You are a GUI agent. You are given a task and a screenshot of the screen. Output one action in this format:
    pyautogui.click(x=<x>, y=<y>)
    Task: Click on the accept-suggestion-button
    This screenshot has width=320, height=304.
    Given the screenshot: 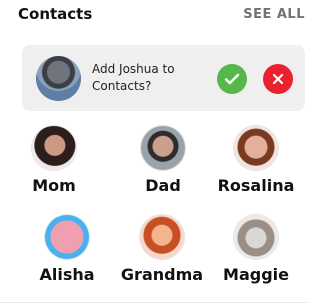 What is the action you would take?
    pyautogui.click(x=232, y=79)
    